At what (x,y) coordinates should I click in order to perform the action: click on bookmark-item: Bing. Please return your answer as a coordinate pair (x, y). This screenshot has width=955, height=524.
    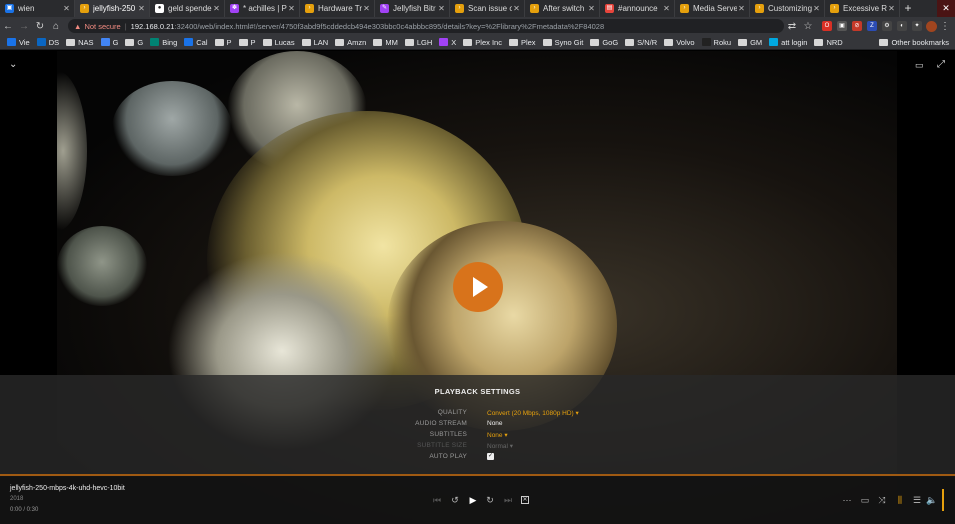
    Looking at the image, I should click on (163, 42).